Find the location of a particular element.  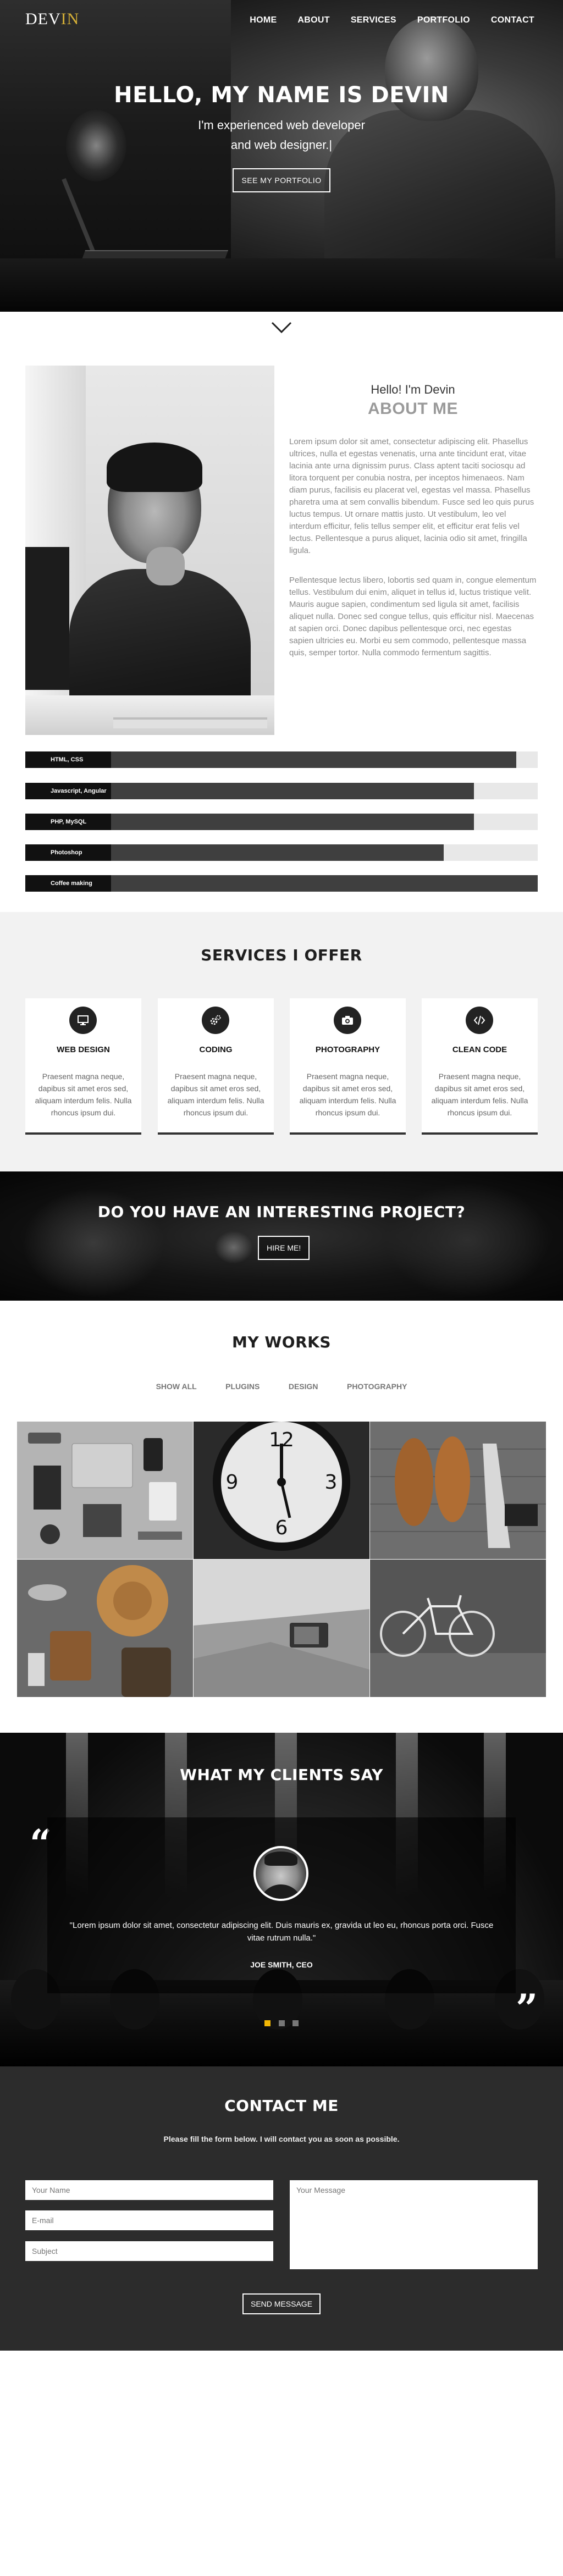

portfolio-item-bicycle is located at coordinates (458, 1628).